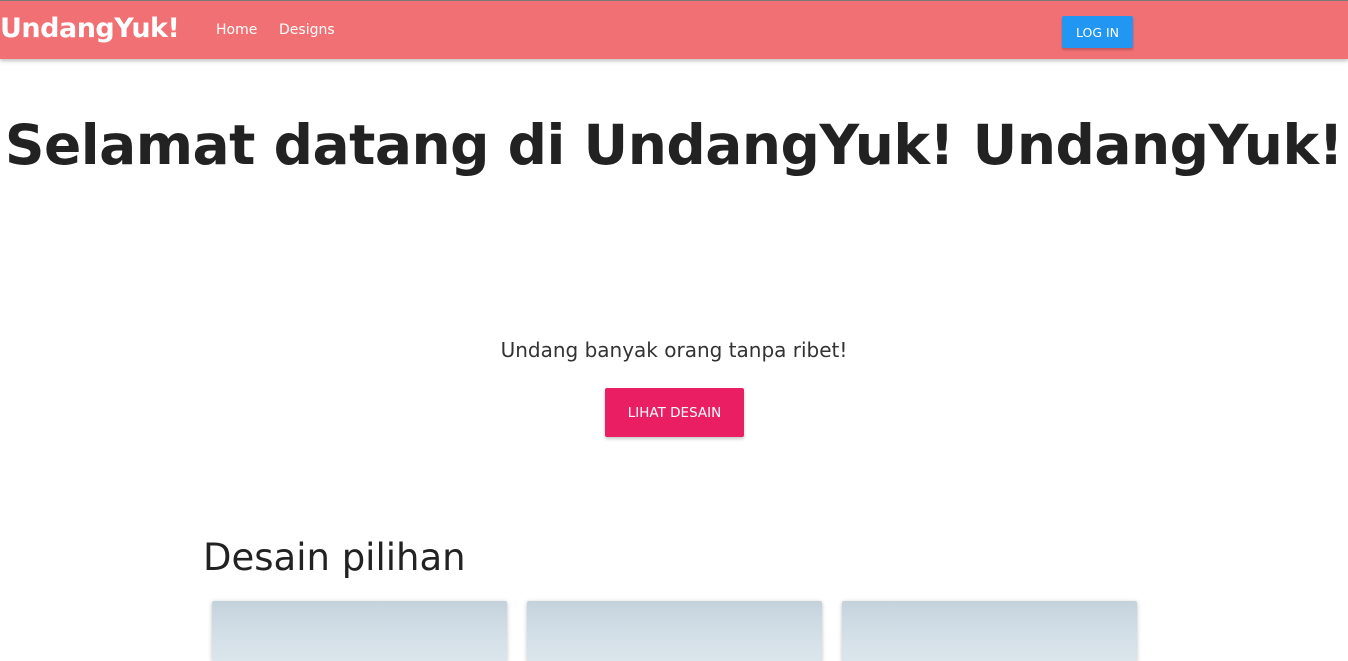 This screenshot has height=661, width=1348. What do you see at coordinates (307, 30) in the screenshot?
I see `nav-link-designs: Designs` at bounding box center [307, 30].